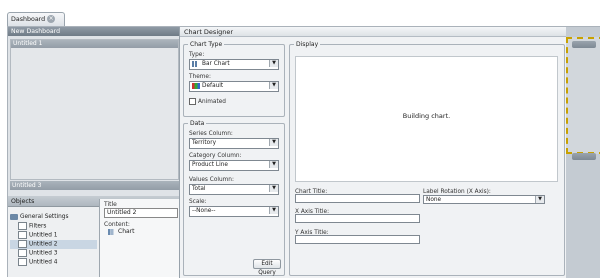 Image resolution: width=600 pixels, height=278 pixels. What do you see at coordinates (211, 180) in the screenshot?
I see `values-column-label: Values Column:` at bounding box center [211, 180].